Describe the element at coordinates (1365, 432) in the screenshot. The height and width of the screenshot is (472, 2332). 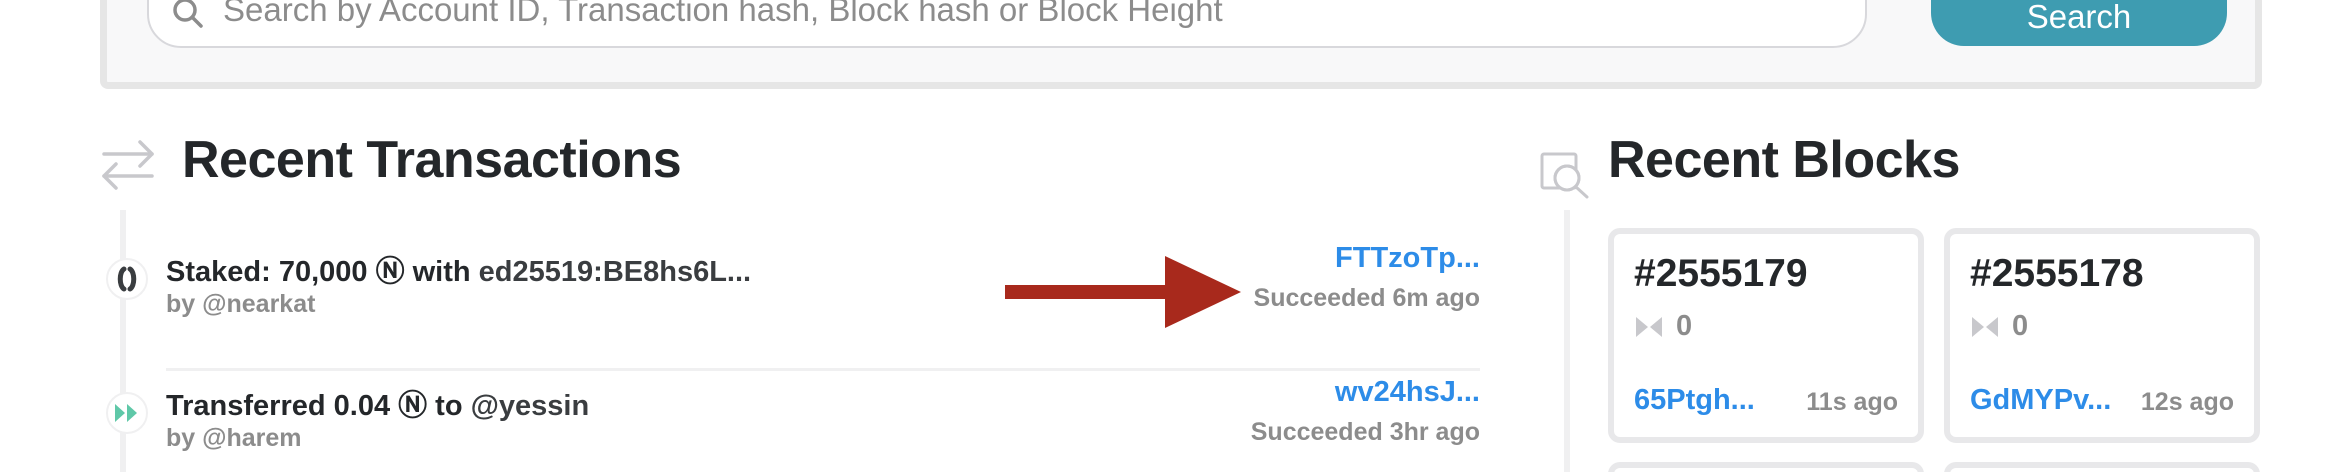
I see `transaction-status: Succeeded 3hr ago` at that location.